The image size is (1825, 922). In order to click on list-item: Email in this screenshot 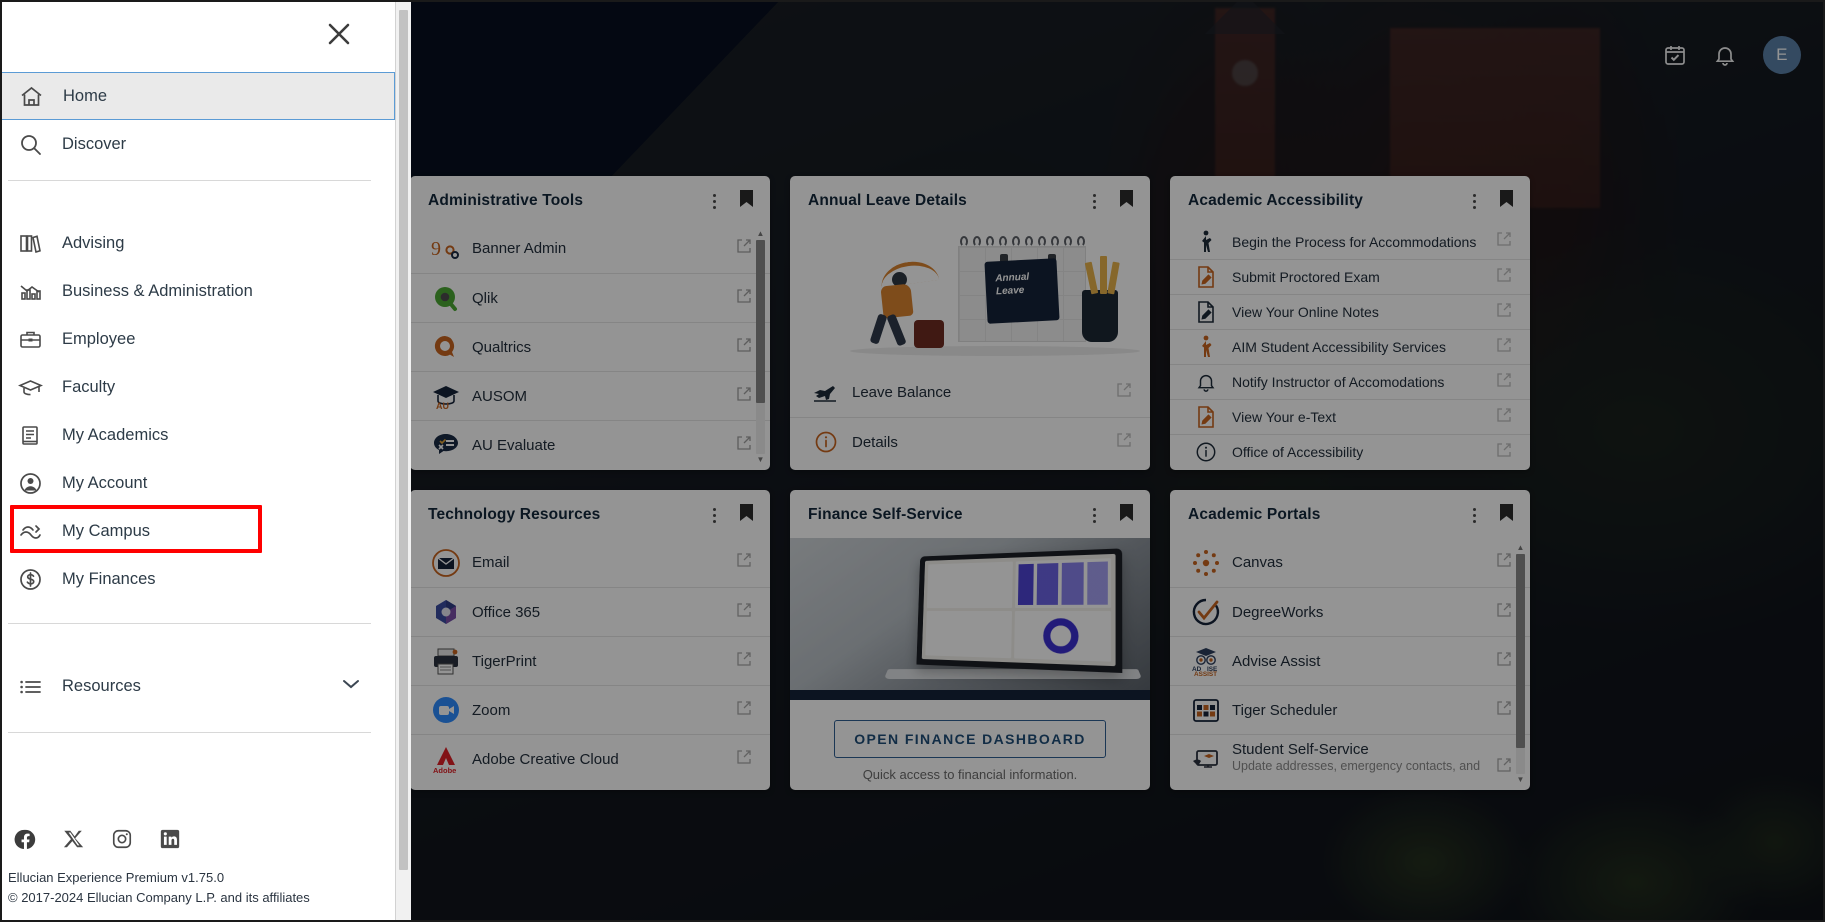, I will do `click(590, 562)`.